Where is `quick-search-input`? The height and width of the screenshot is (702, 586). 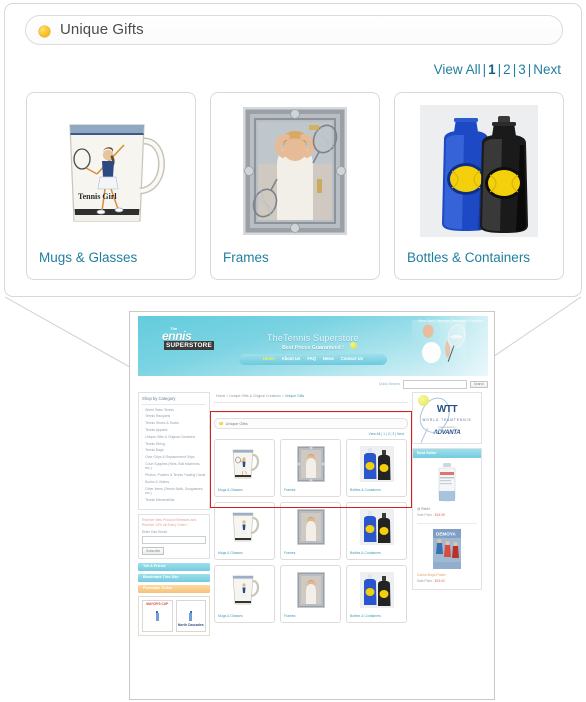 quick-search-input is located at coordinates (434, 384).